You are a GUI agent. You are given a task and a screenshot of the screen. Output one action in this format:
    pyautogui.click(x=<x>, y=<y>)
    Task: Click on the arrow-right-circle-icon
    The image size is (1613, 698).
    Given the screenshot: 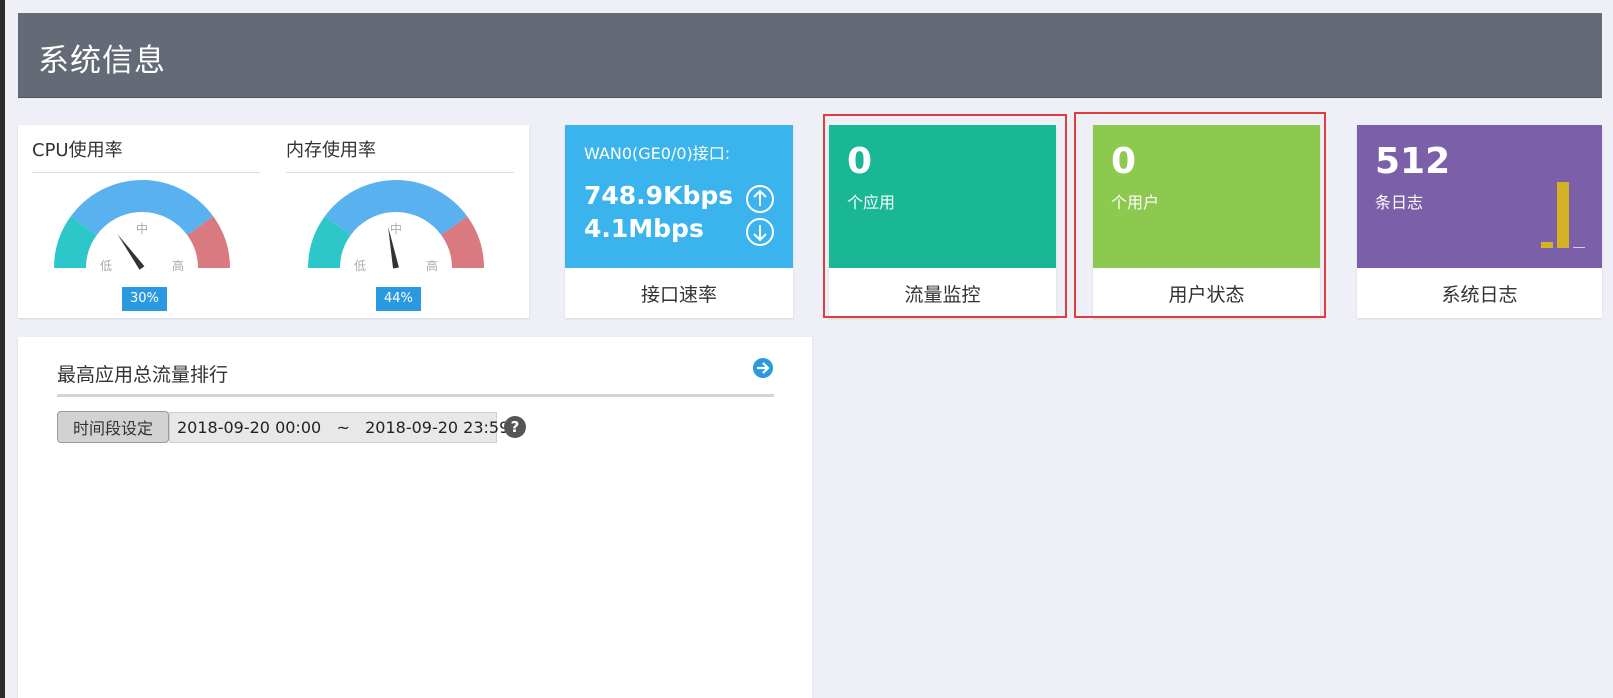 What is the action you would take?
    pyautogui.click(x=763, y=368)
    